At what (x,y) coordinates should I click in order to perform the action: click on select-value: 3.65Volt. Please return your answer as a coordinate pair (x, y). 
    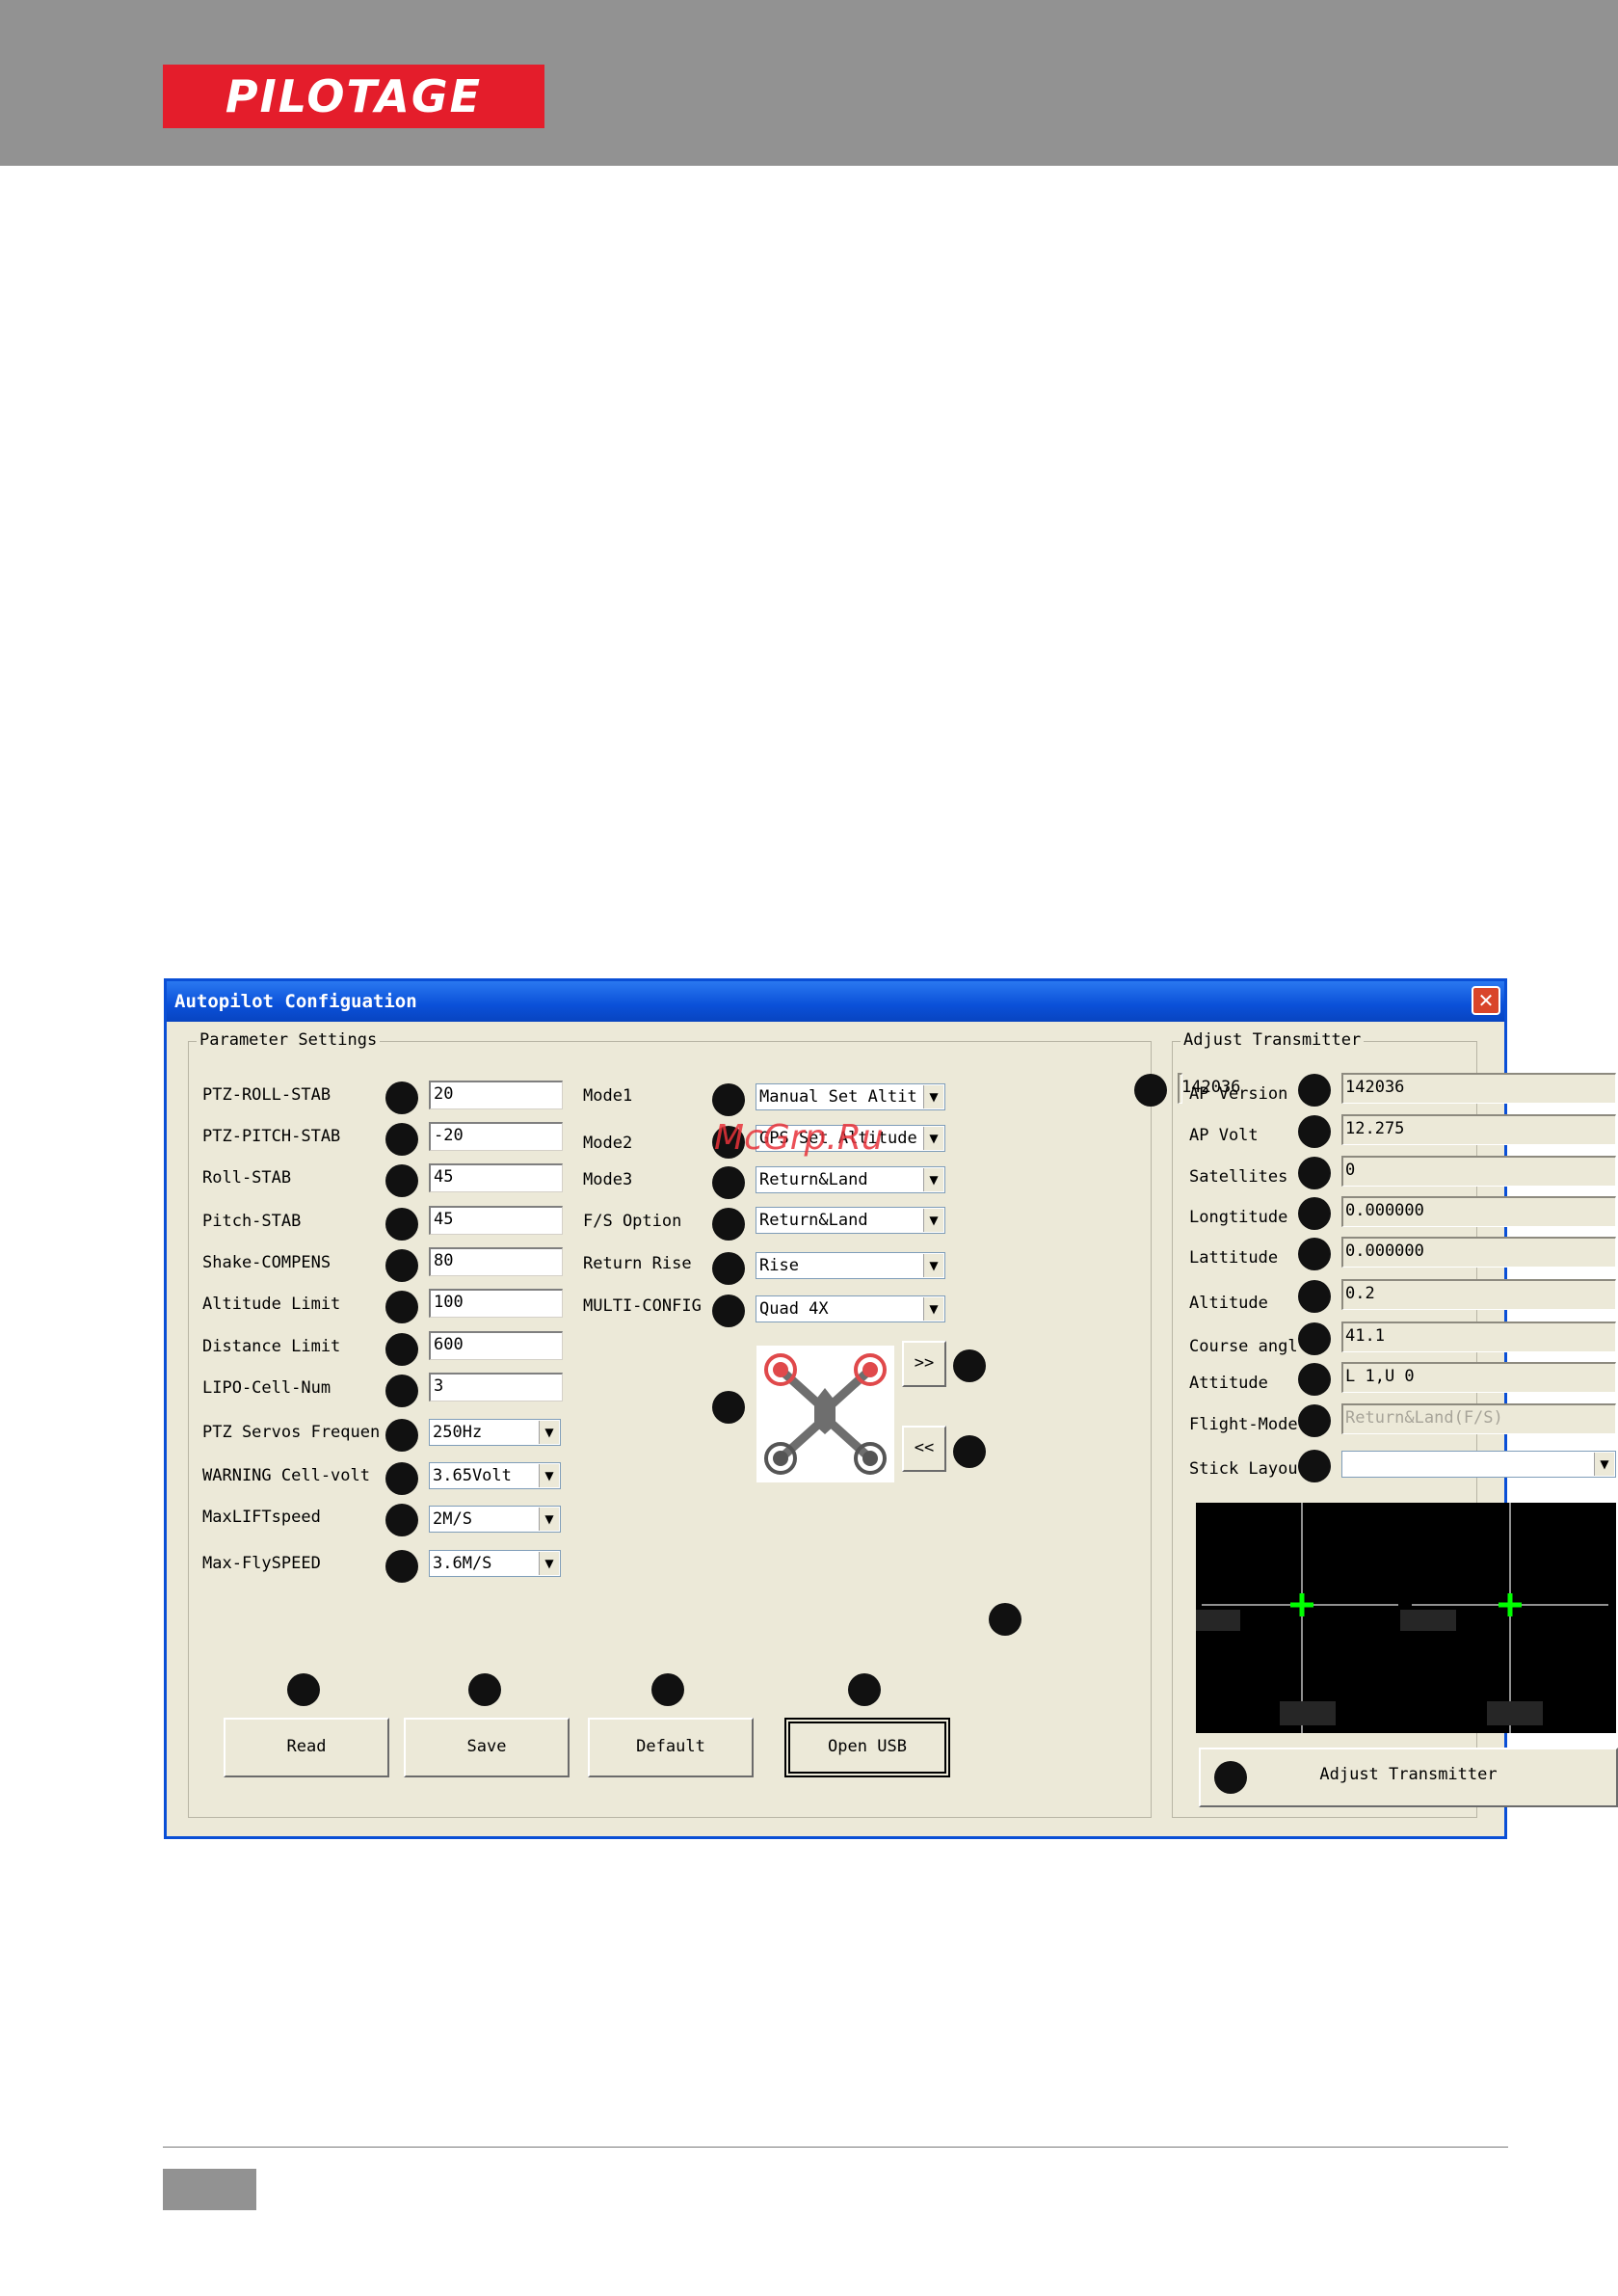
    Looking at the image, I should click on (472, 1475).